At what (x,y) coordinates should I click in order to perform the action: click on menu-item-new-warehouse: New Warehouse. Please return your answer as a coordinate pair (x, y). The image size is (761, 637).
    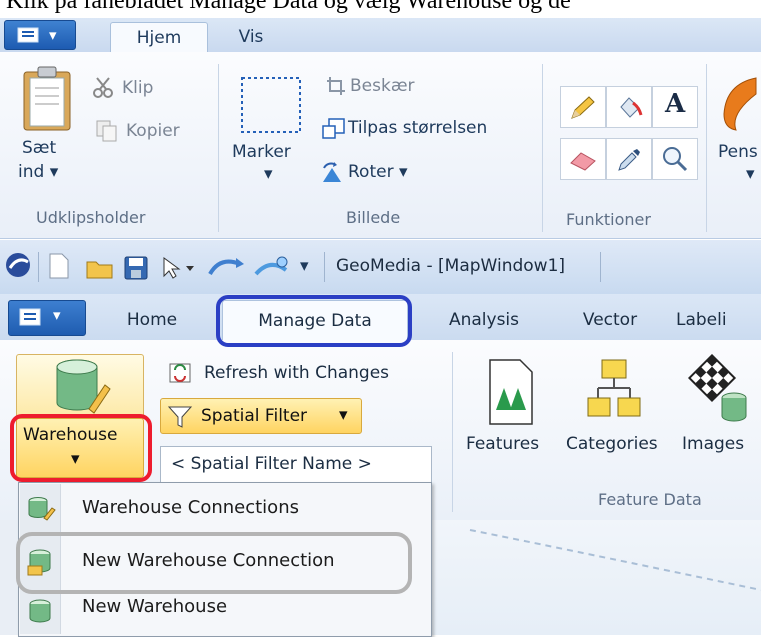
    Looking at the image, I should click on (224, 612).